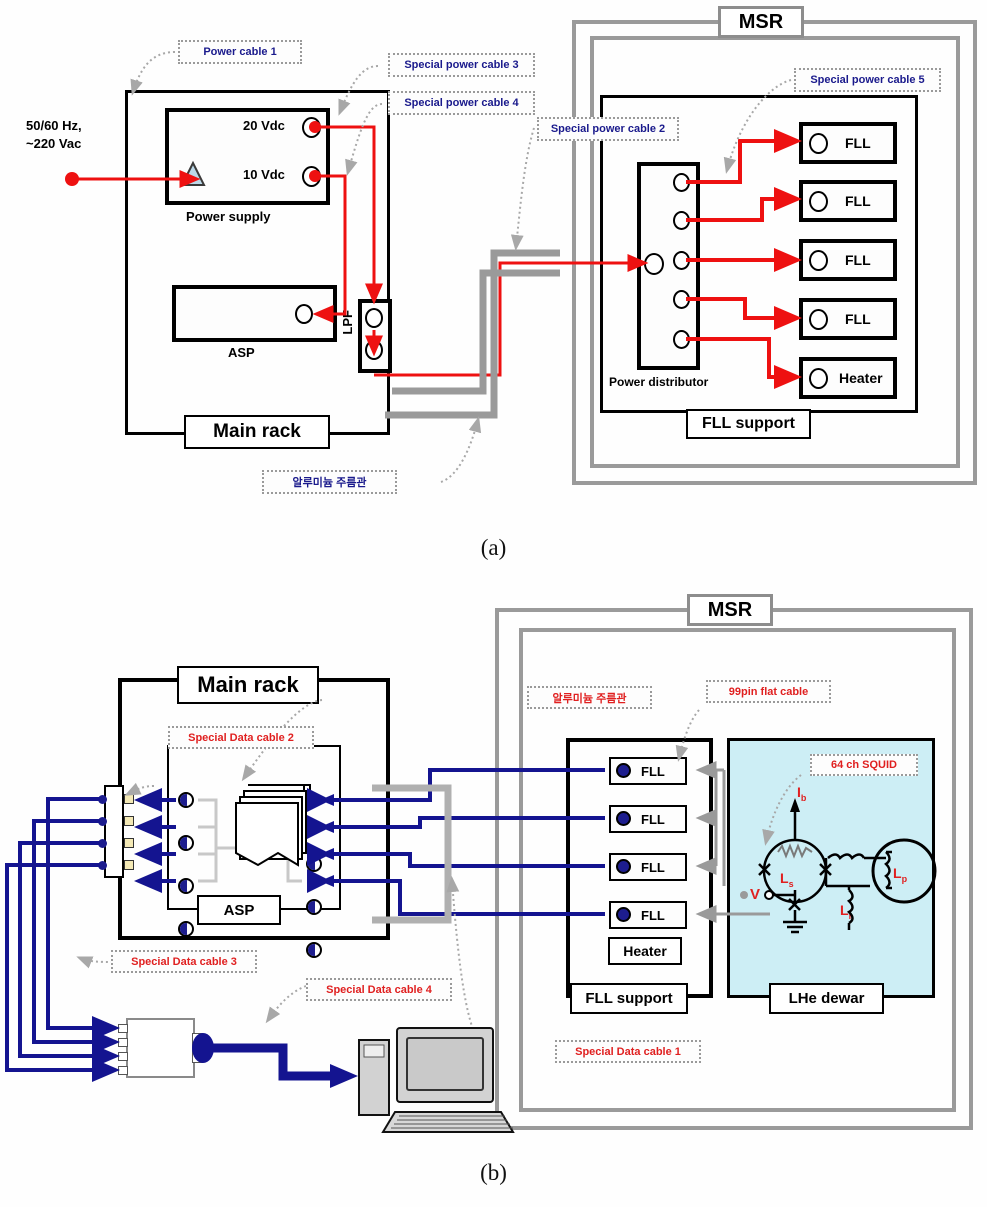 Image resolution: width=987 pixels, height=1207 pixels. Describe the element at coordinates (374, 350) in the screenshot. I see `lpf-port-bottom` at that location.